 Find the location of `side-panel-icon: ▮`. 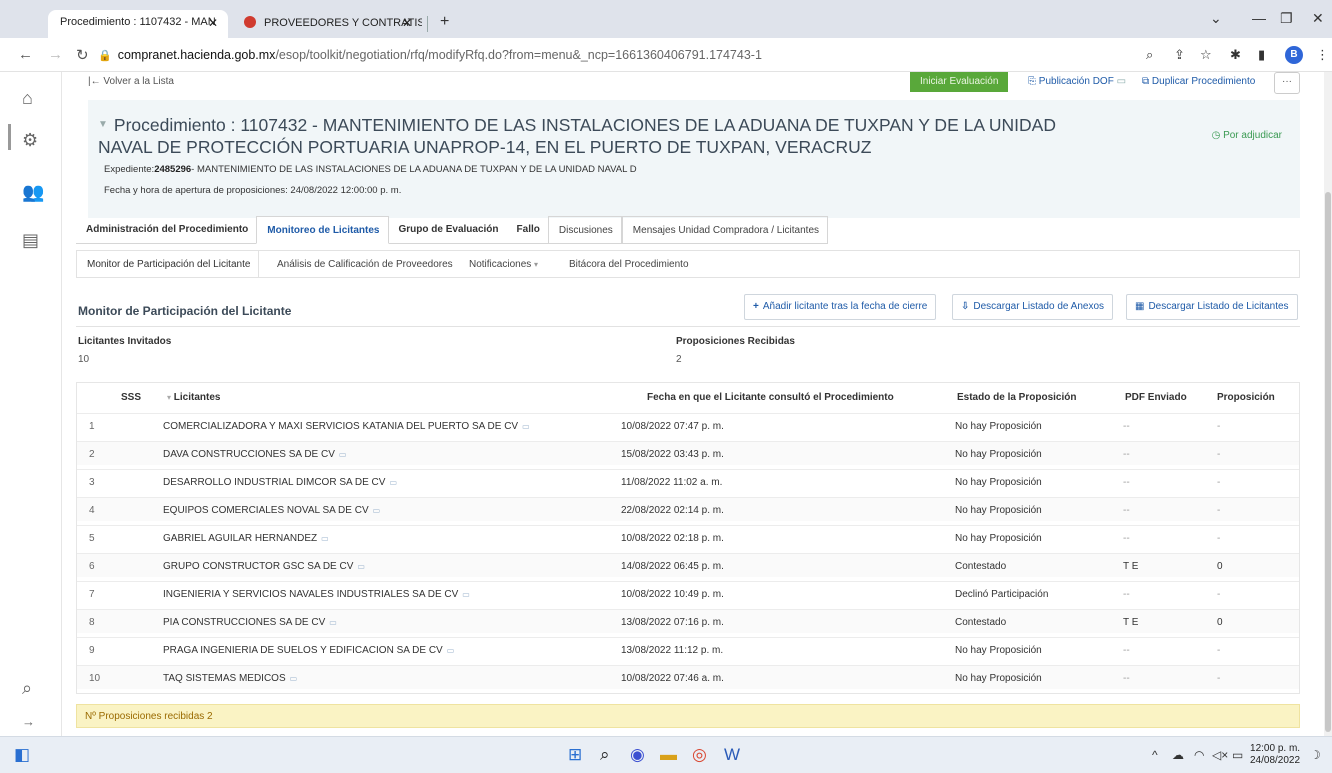

side-panel-icon: ▮ is located at coordinates (1261, 55).